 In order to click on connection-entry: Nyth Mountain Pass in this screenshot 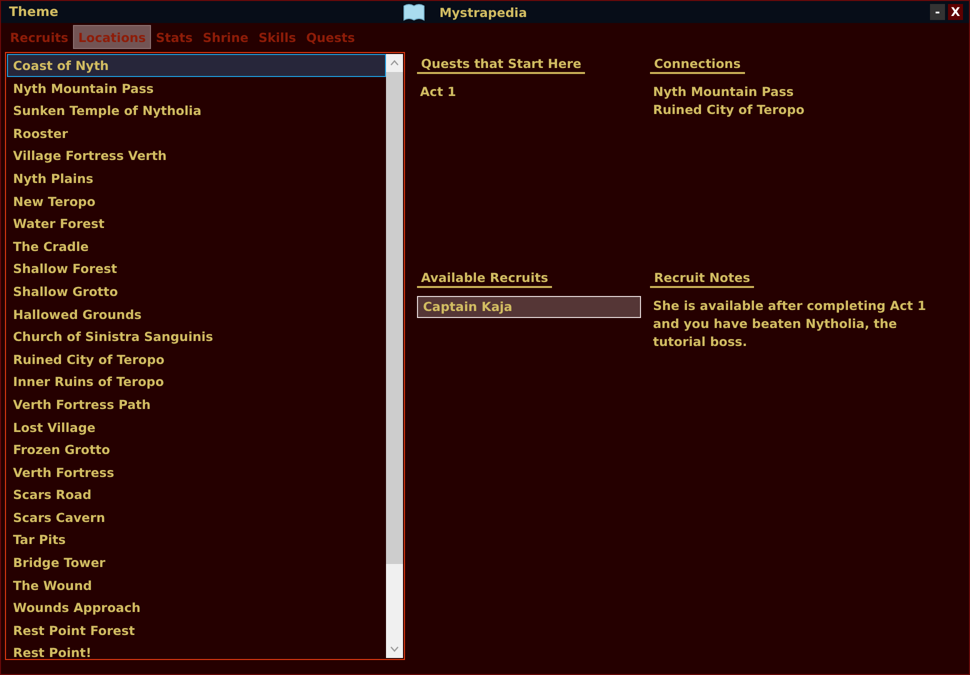, I will do `click(723, 92)`.